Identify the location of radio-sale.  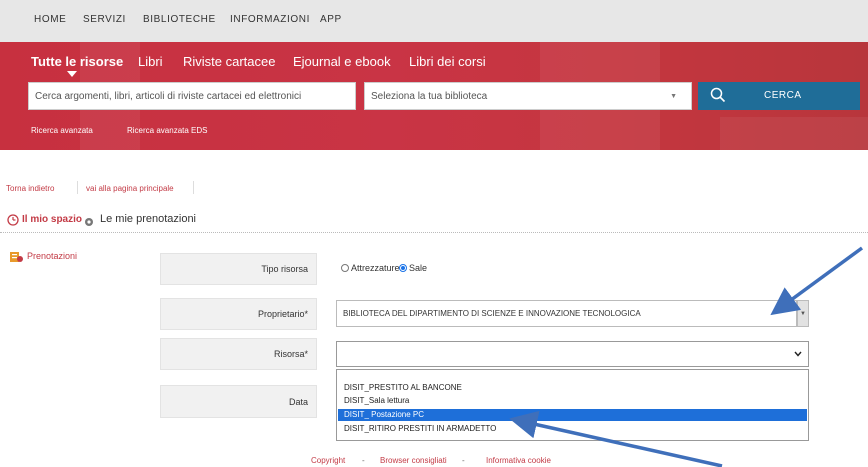
(403, 268).